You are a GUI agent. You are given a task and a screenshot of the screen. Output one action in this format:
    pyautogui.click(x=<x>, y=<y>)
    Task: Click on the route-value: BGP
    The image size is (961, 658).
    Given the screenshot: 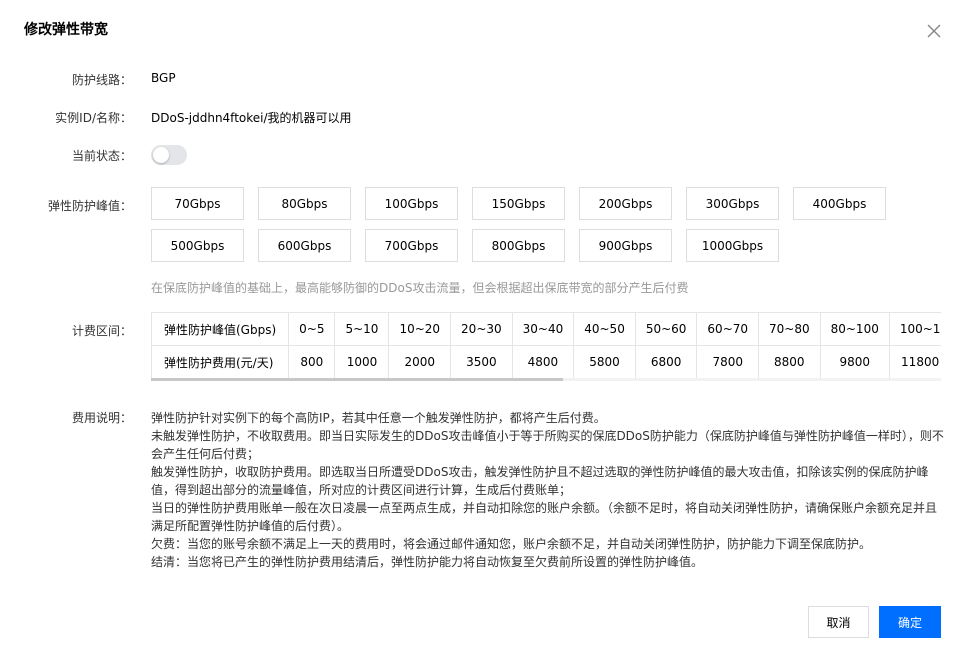 What is the action you would take?
    pyautogui.click(x=163, y=78)
    